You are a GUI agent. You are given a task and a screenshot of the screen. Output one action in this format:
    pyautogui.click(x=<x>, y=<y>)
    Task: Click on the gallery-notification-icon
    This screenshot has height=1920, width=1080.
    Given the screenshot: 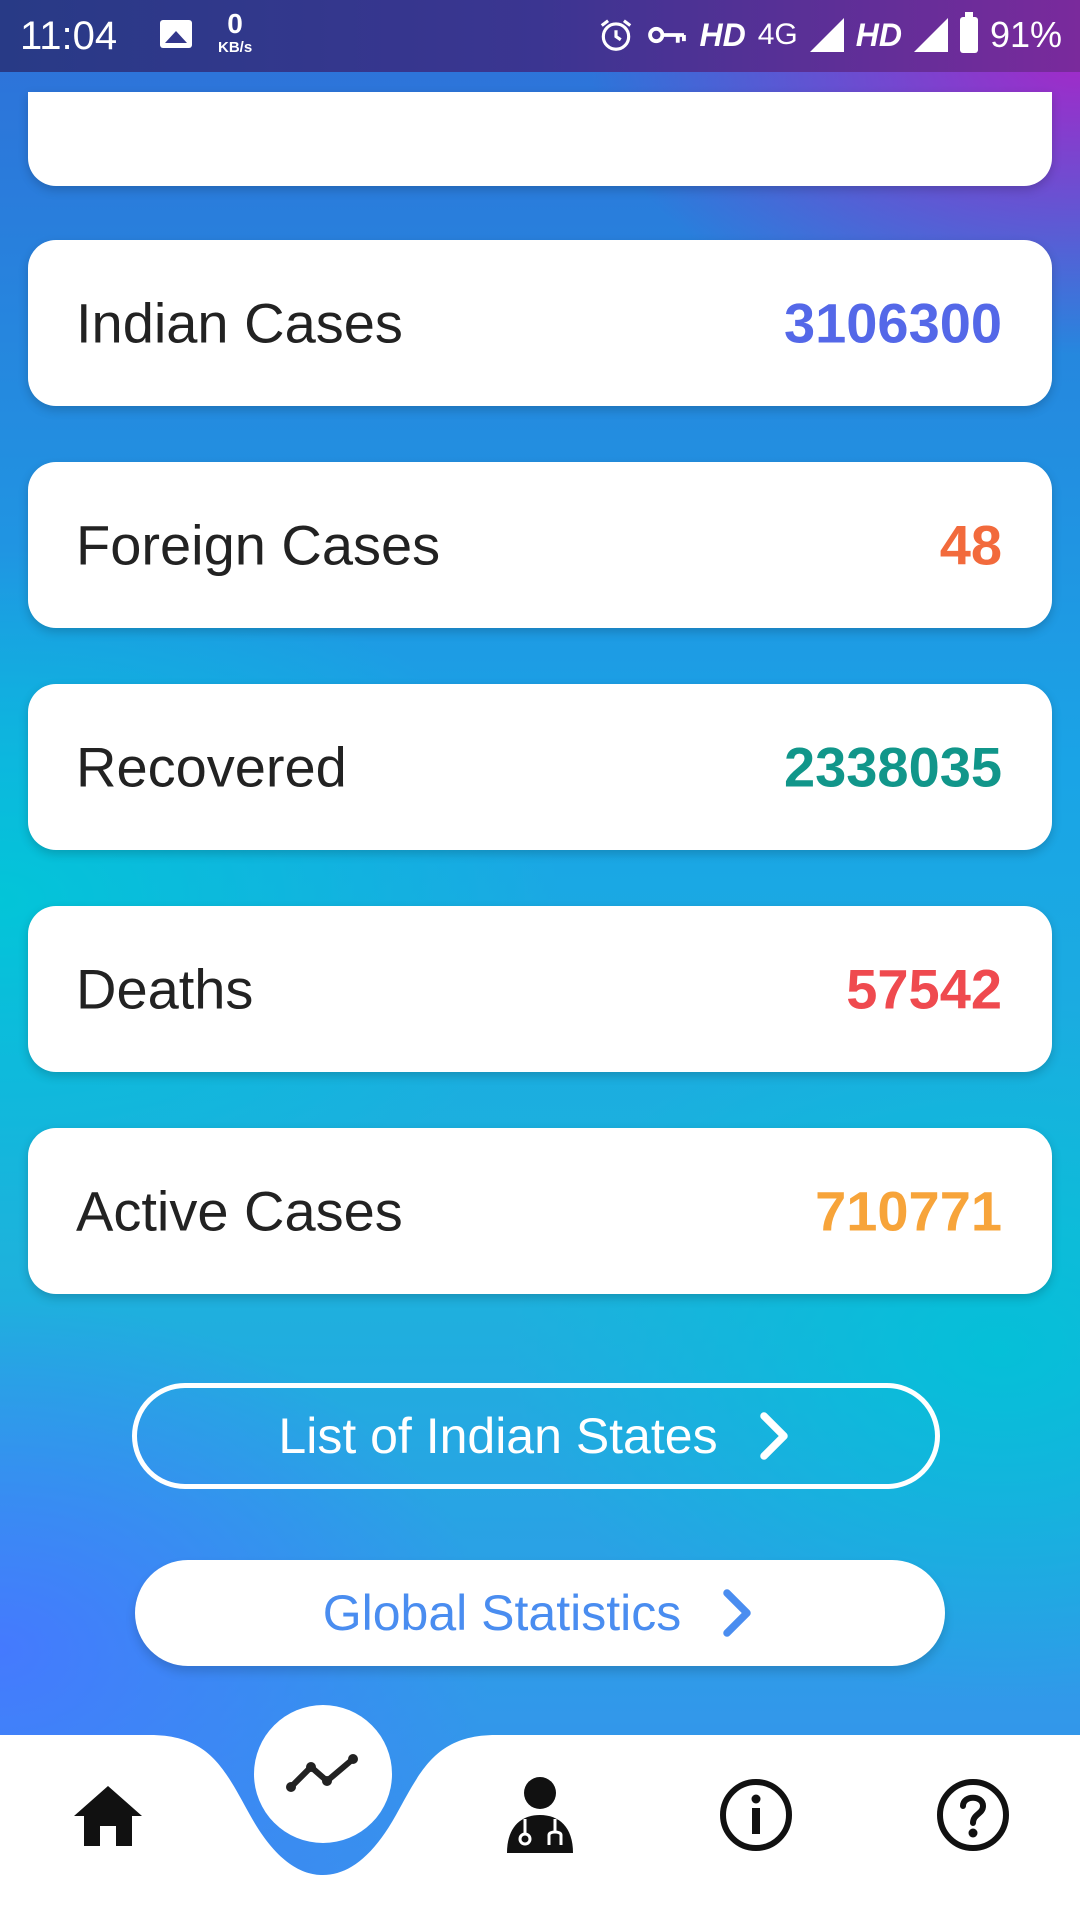 What is the action you would take?
    pyautogui.click(x=176, y=34)
    